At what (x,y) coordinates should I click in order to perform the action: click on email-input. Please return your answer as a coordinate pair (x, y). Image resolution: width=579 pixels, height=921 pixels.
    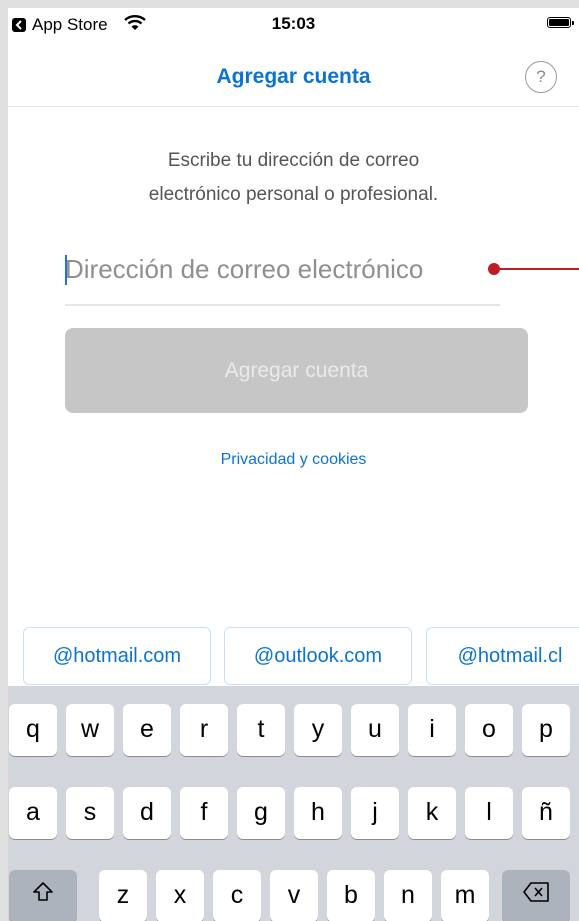
    Looking at the image, I should click on (282, 269).